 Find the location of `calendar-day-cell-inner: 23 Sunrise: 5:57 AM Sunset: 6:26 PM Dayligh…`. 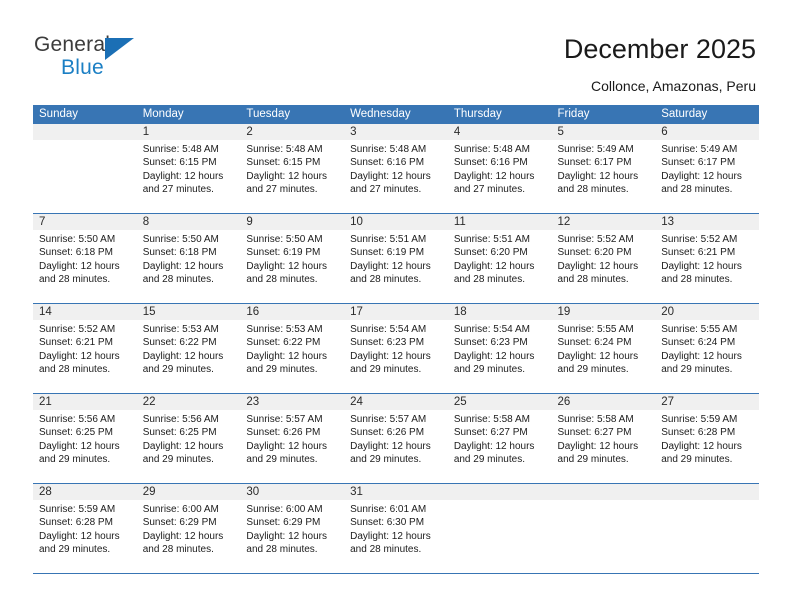

calendar-day-cell-inner: 23 Sunrise: 5:57 AM Sunset: 6:26 PM Dayligh… is located at coordinates (292, 438).